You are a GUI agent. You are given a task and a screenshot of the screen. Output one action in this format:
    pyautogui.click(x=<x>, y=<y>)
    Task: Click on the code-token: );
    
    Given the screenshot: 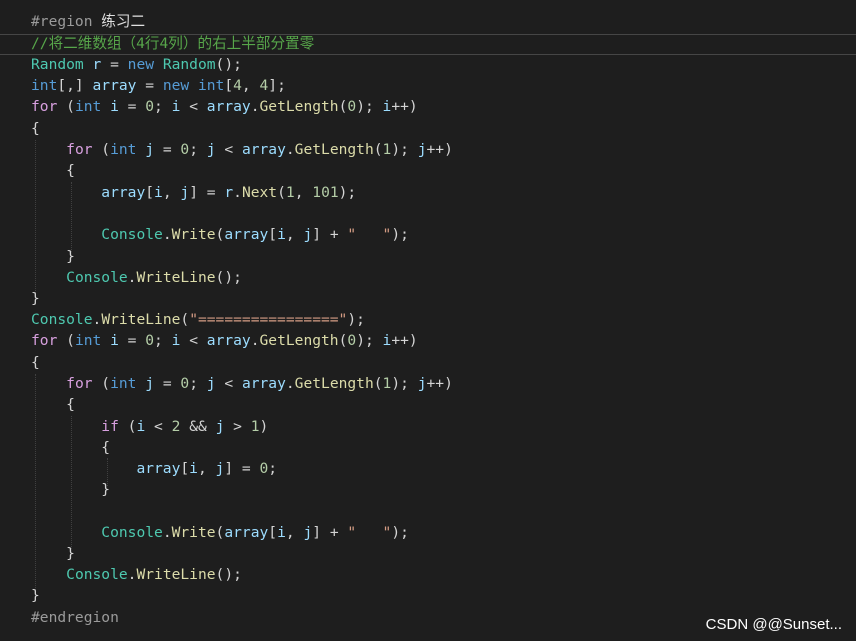 What is the action you would take?
    pyautogui.click(x=400, y=532)
    